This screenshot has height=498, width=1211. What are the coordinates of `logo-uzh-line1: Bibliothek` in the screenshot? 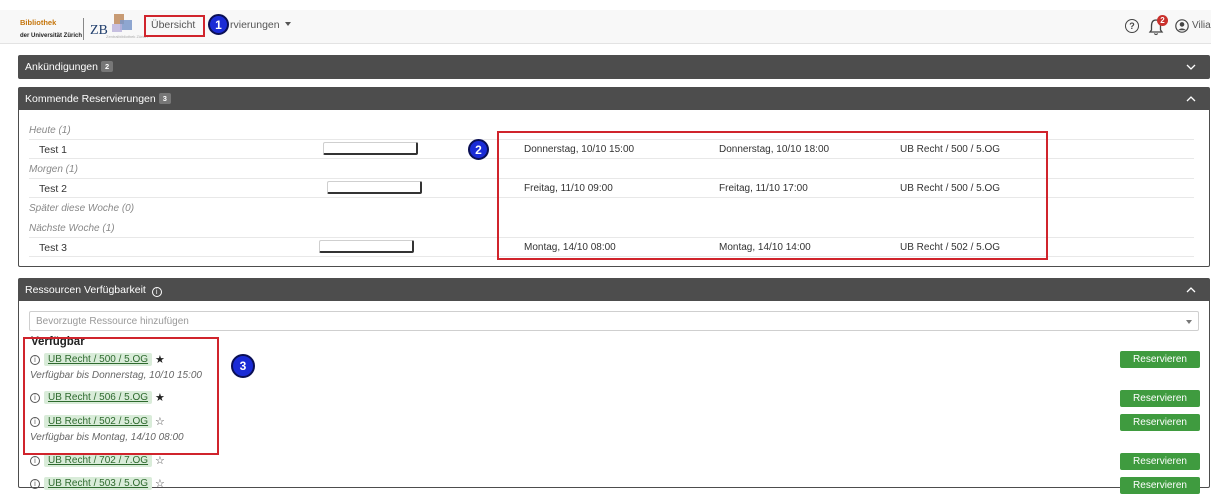 It's located at (38, 22).